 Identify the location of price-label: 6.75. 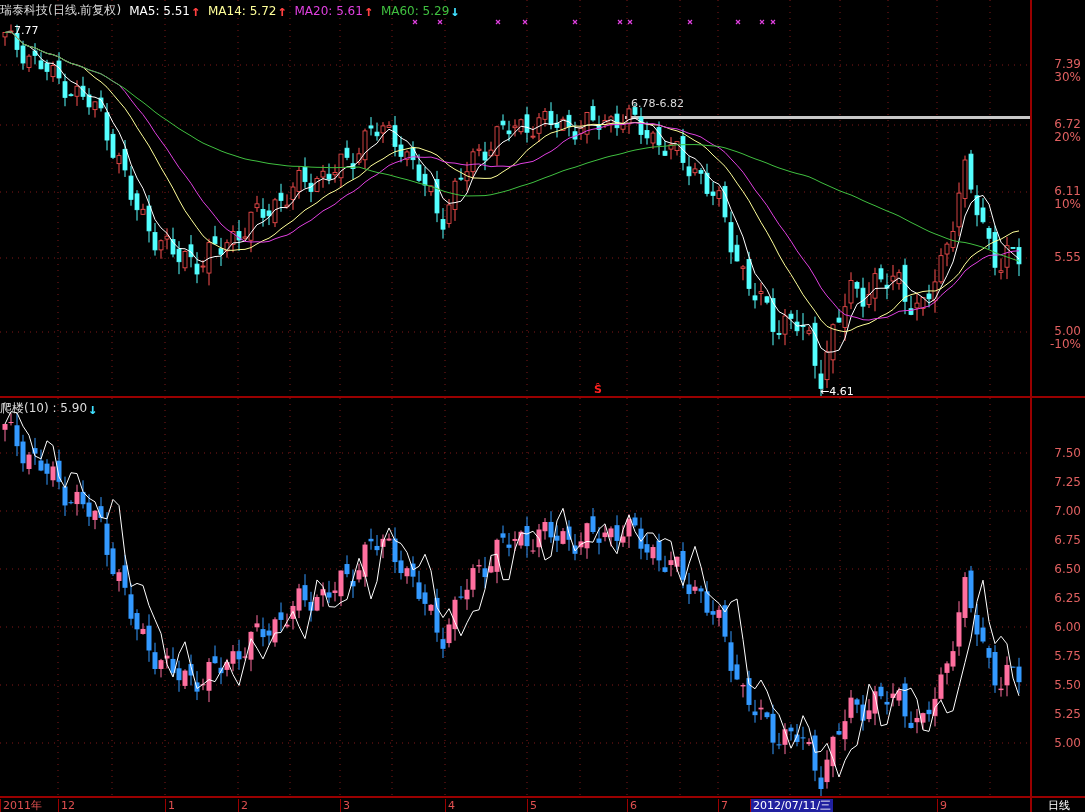
(1067, 540).